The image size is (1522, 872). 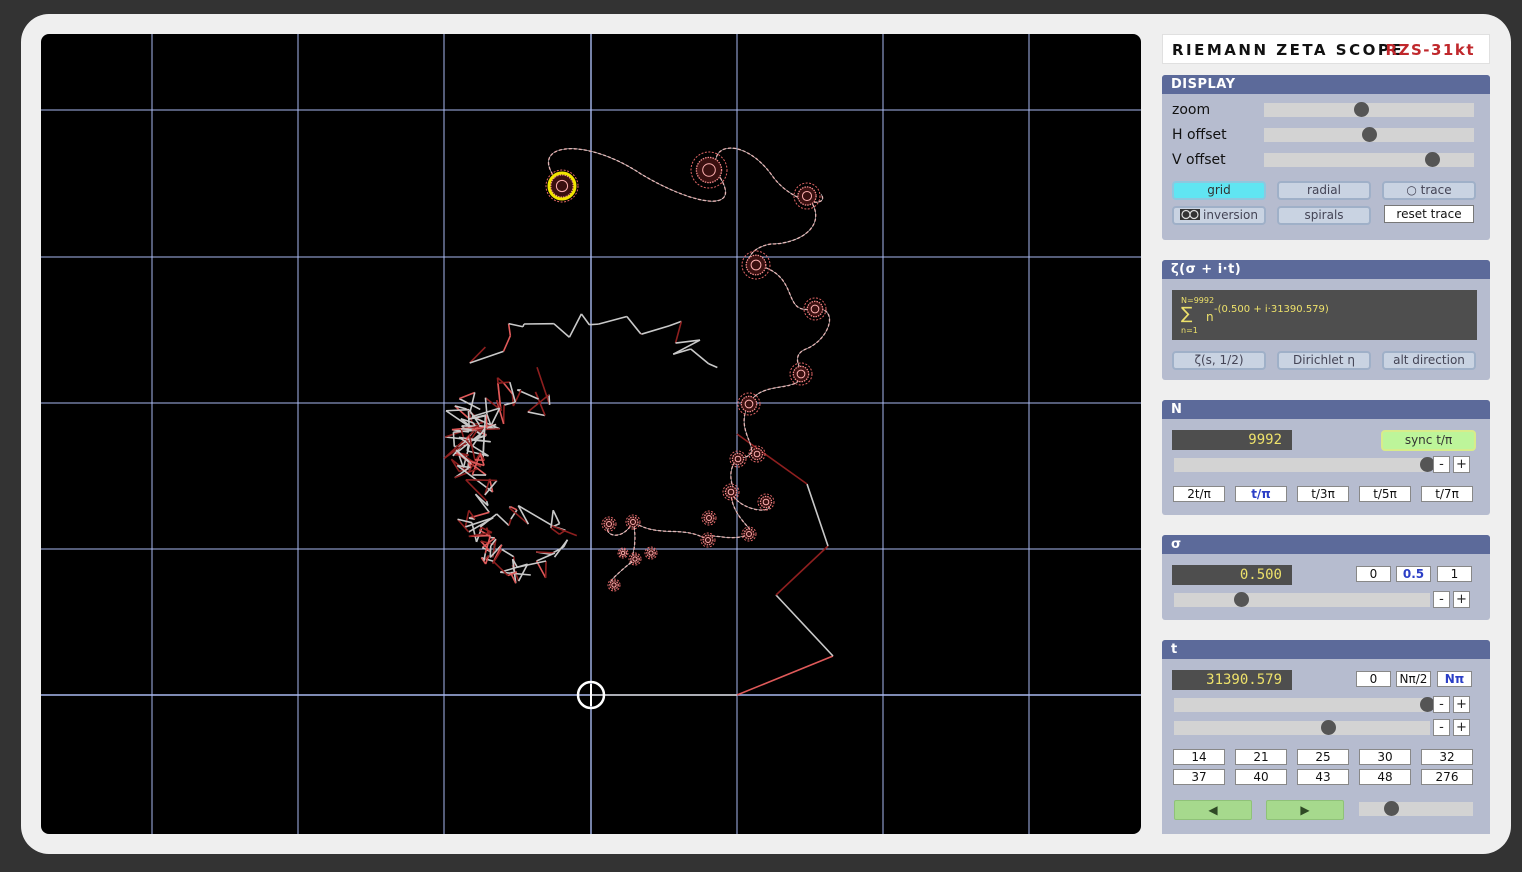 I want to click on sigma-preset-1: 1, so click(x=1454, y=574).